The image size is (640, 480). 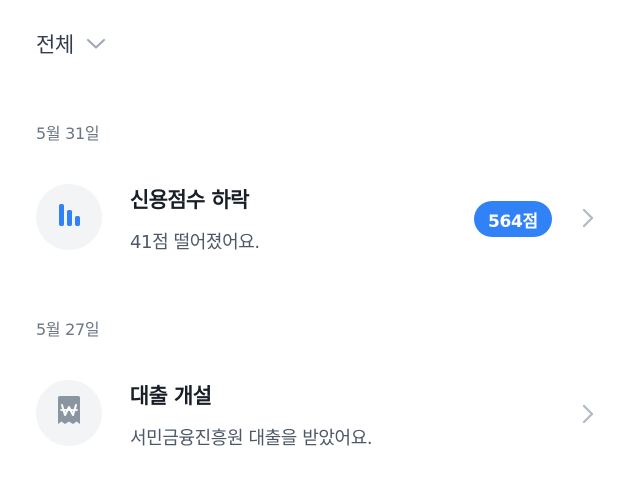 I want to click on date-header: 5월 31일, so click(x=68, y=133).